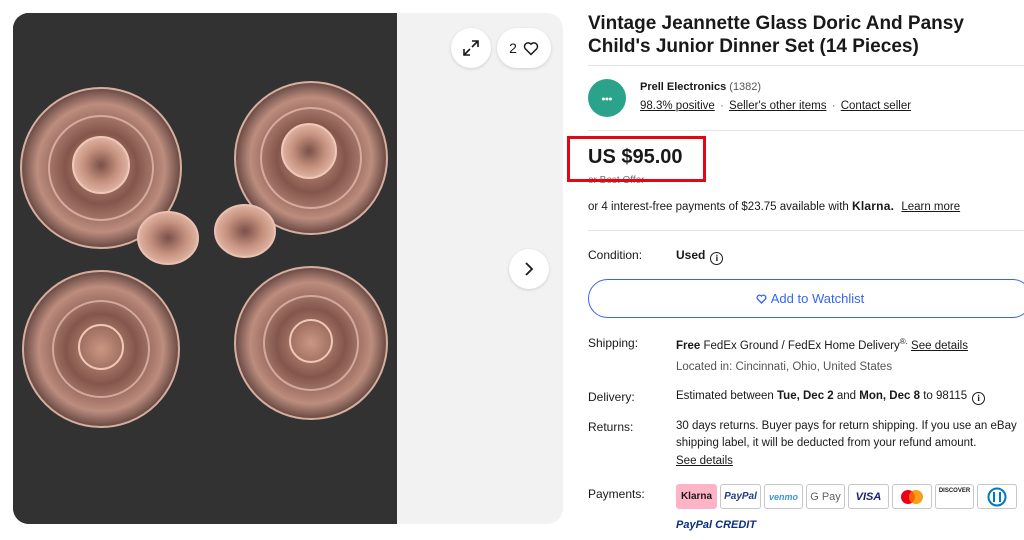  I want to click on google-pay-icon: G Pay, so click(825, 496).